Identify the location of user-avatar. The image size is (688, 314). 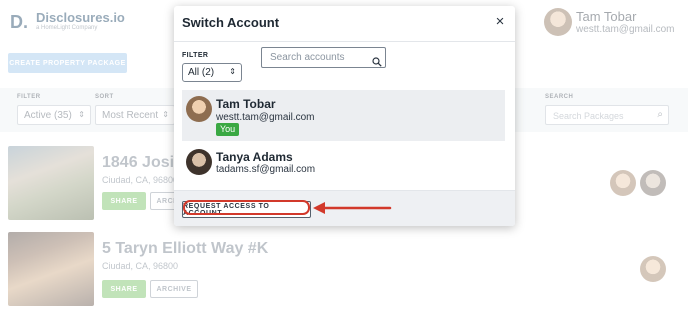
(558, 22).